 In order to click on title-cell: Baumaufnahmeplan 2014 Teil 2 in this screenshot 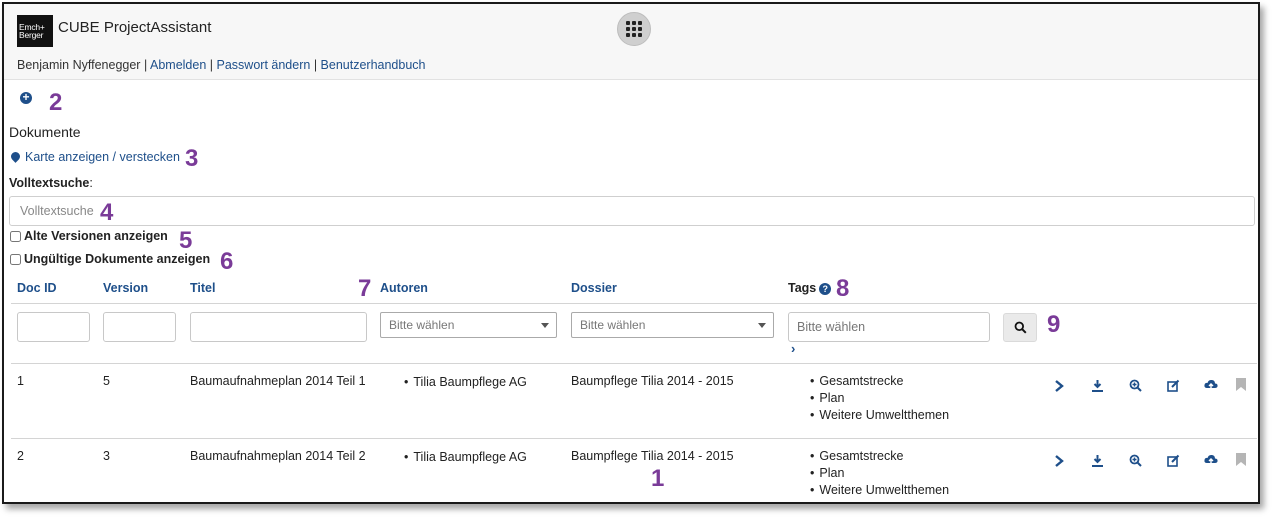, I will do `click(278, 456)`.